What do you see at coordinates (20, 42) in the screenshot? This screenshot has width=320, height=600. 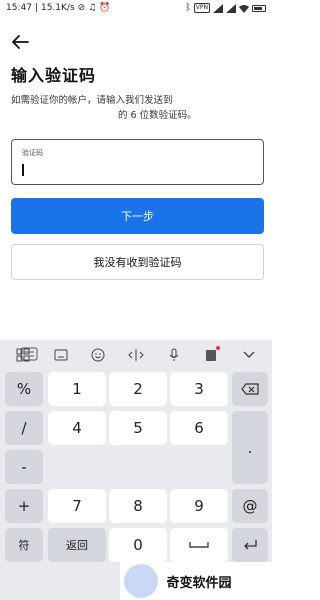 I see `back-arrow-icon` at bounding box center [20, 42].